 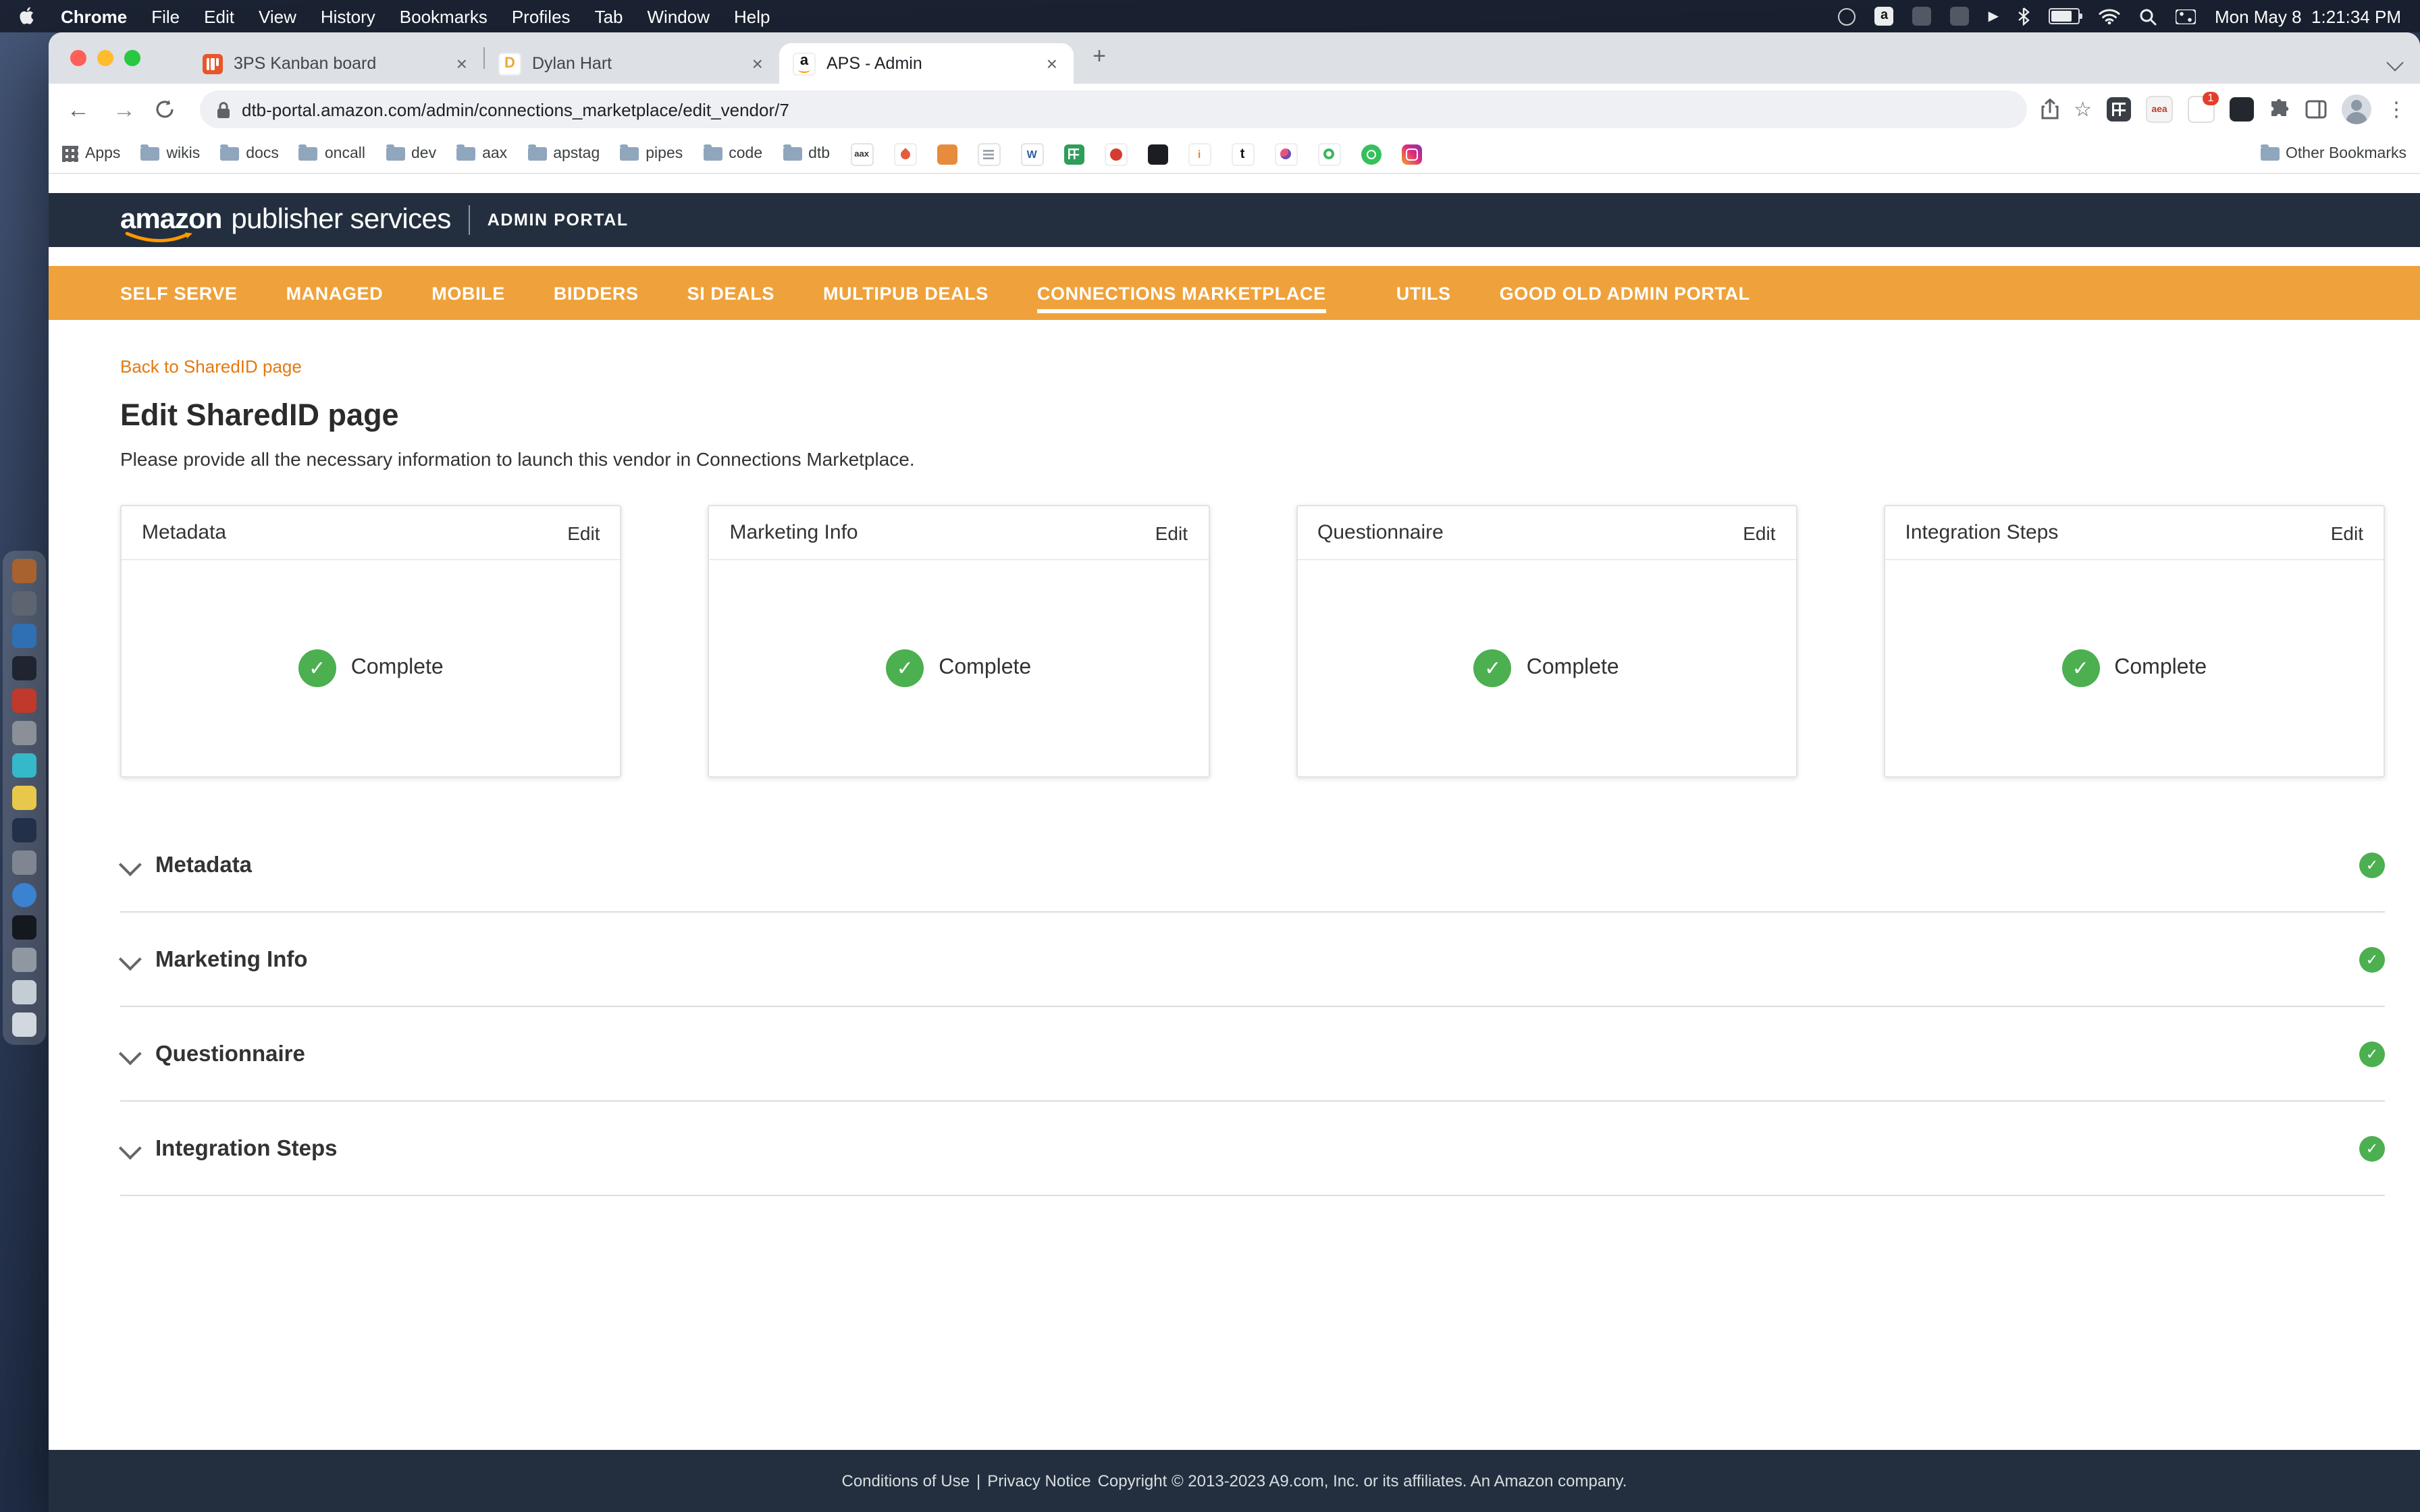 I want to click on tab-dylan-hart: D Dylan Hart ×, so click(x=632, y=63).